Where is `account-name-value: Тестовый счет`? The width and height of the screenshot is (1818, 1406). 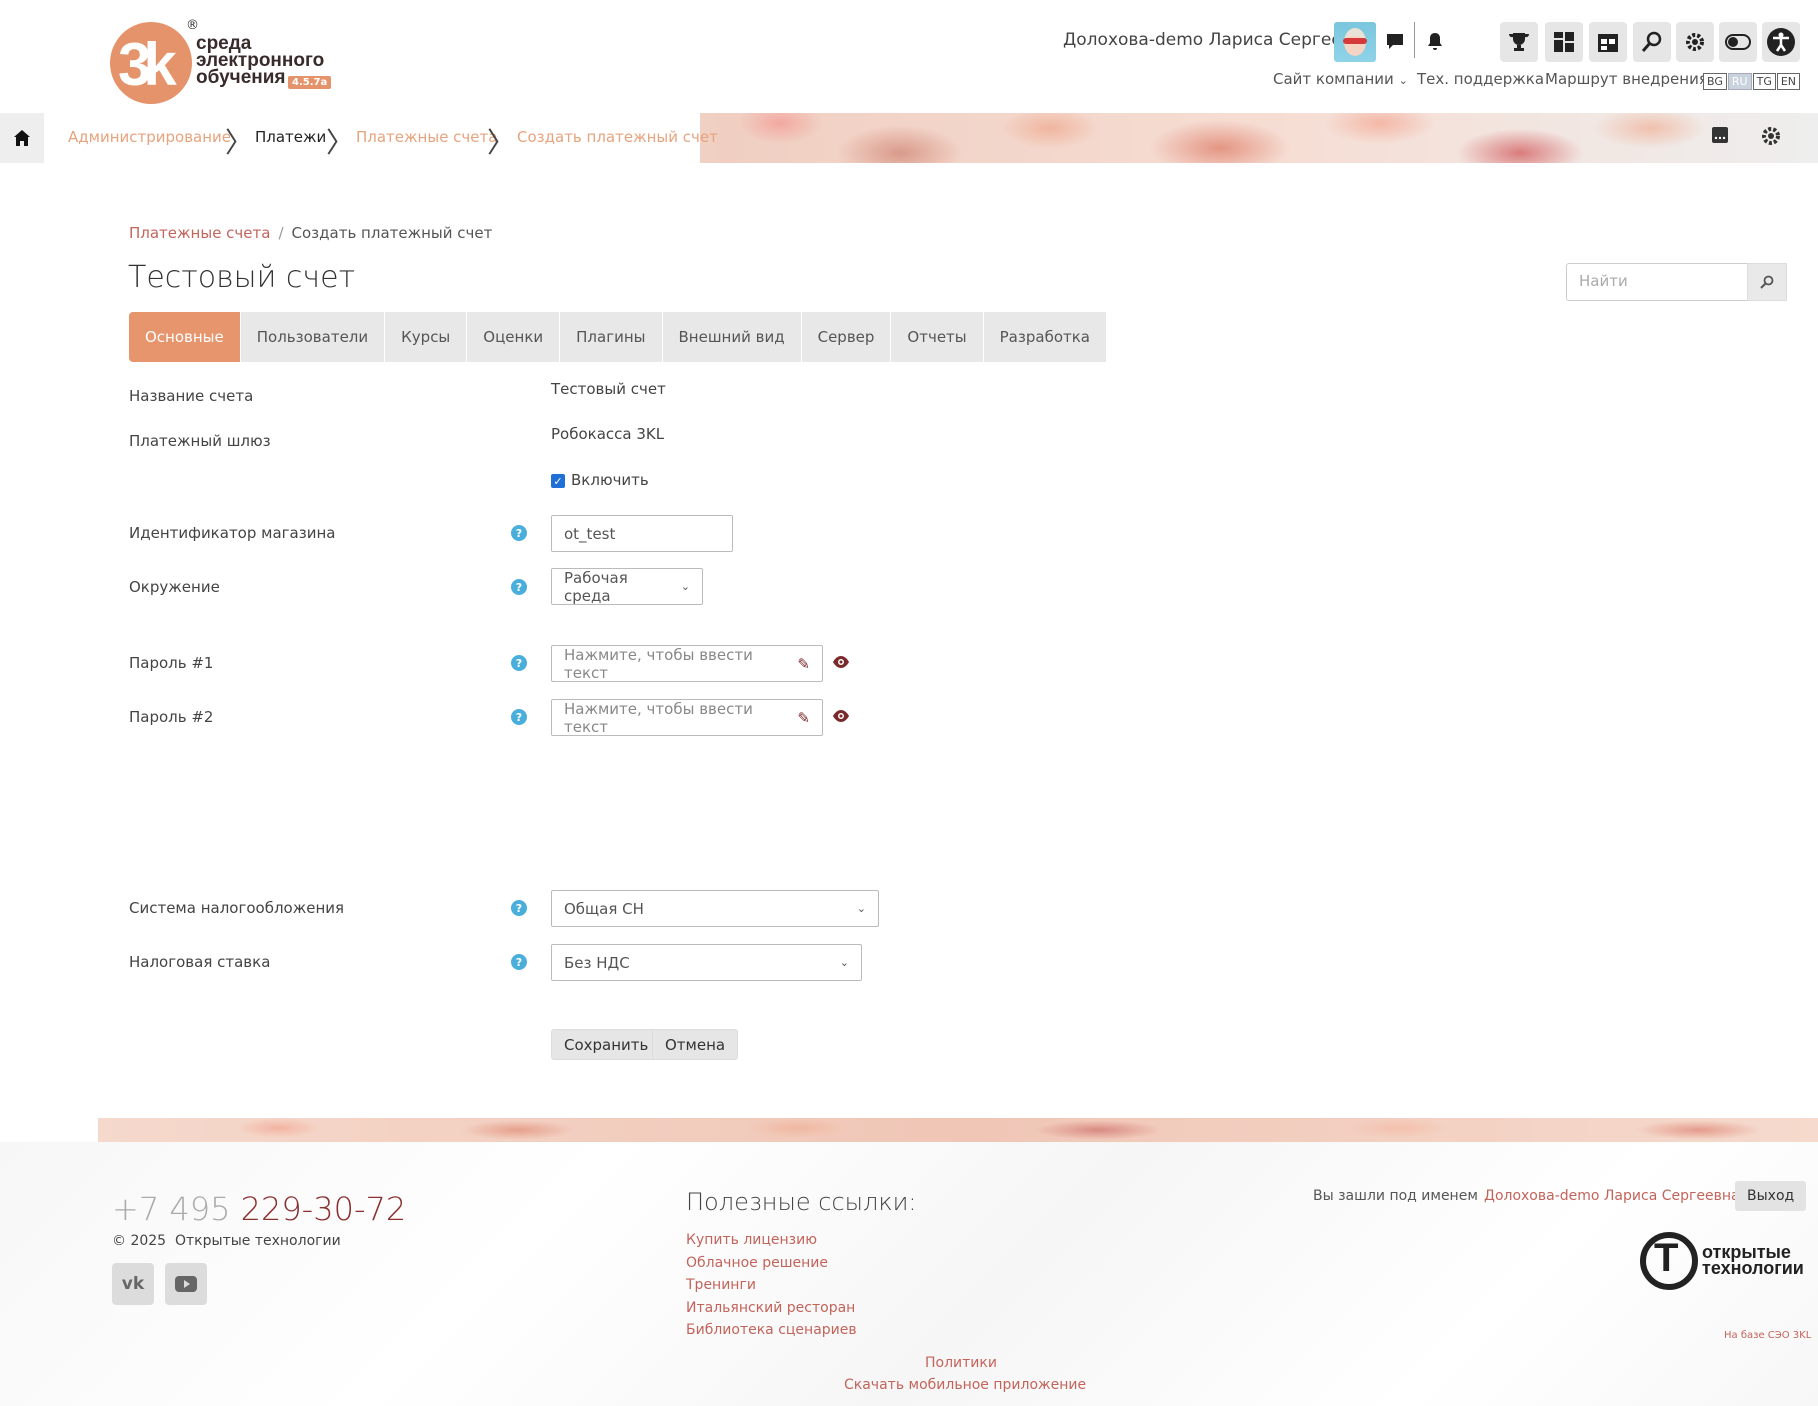 account-name-value: Тестовый счет is located at coordinates (608, 389).